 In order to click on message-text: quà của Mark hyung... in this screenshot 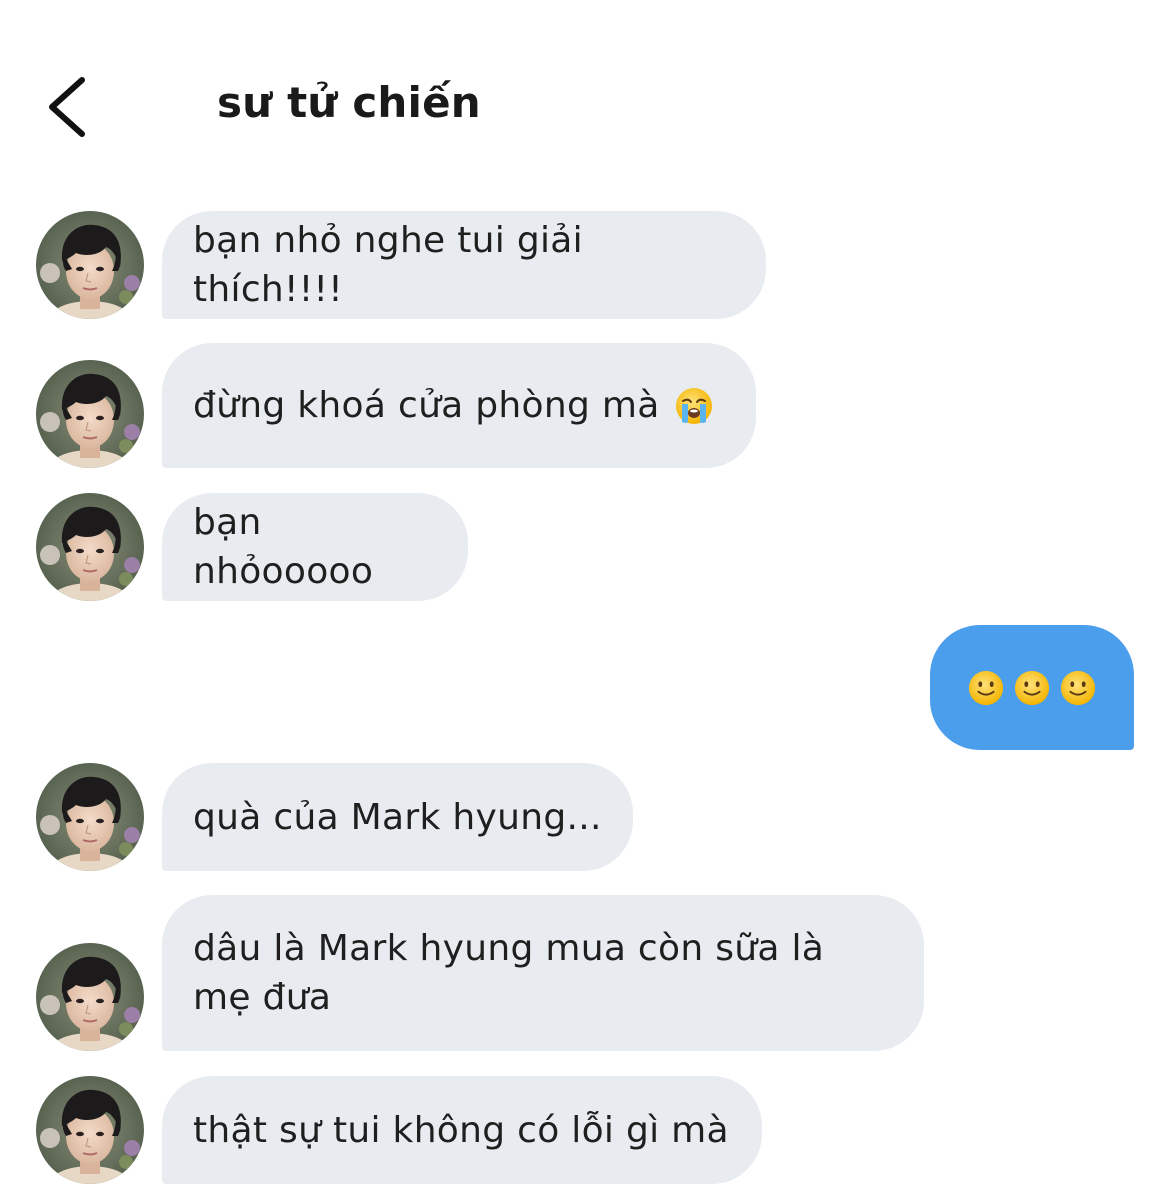, I will do `click(397, 817)`.